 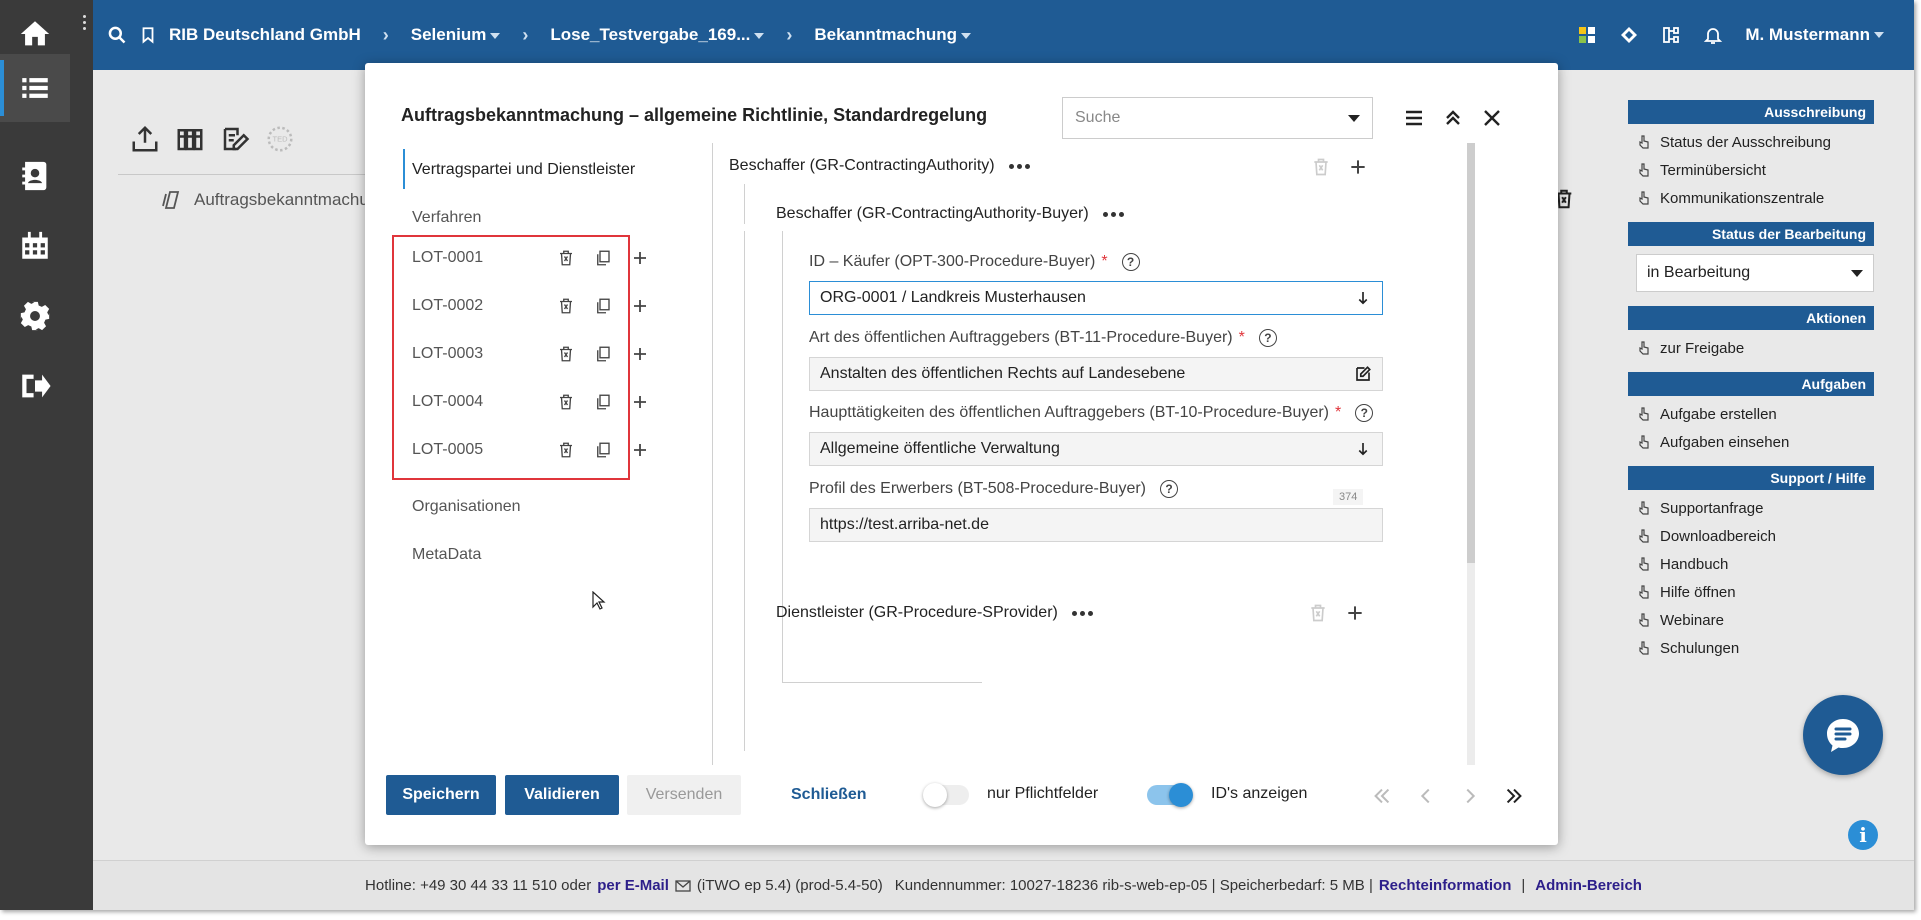 I want to click on content-scrollbar, so click(x=1471, y=454).